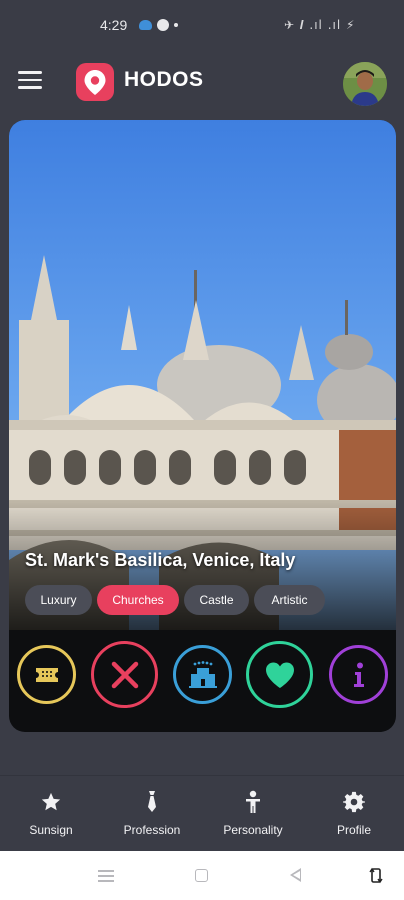 This screenshot has height=900, width=404. I want to click on recent-apps-icon, so click(106, 876).